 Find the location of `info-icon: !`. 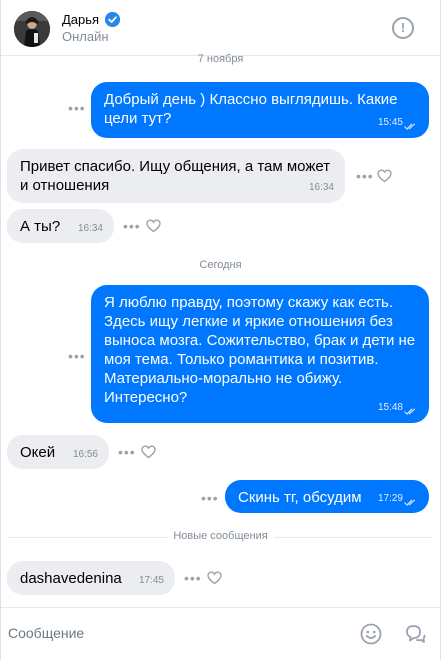

info-icon: ! is located at coordinates (403, 28).